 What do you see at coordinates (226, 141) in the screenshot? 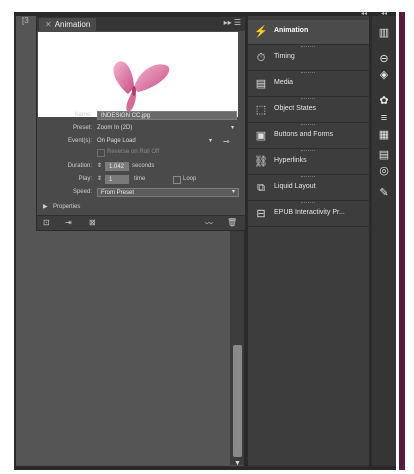
I see `event-trigger-icon: ⊸` at bounding box center [226, 141].